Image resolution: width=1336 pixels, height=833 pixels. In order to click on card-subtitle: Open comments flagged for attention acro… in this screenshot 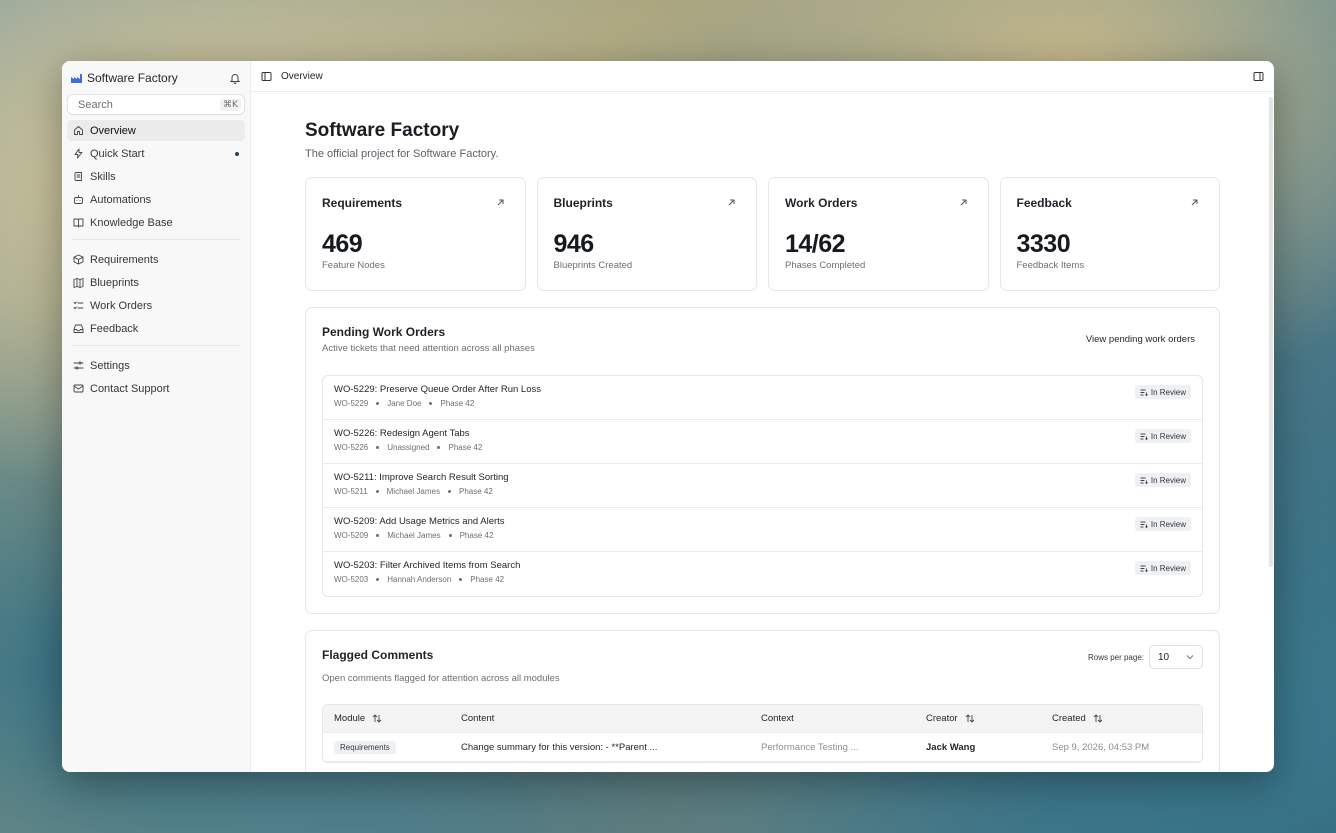, I will do `click(441, 678)`.